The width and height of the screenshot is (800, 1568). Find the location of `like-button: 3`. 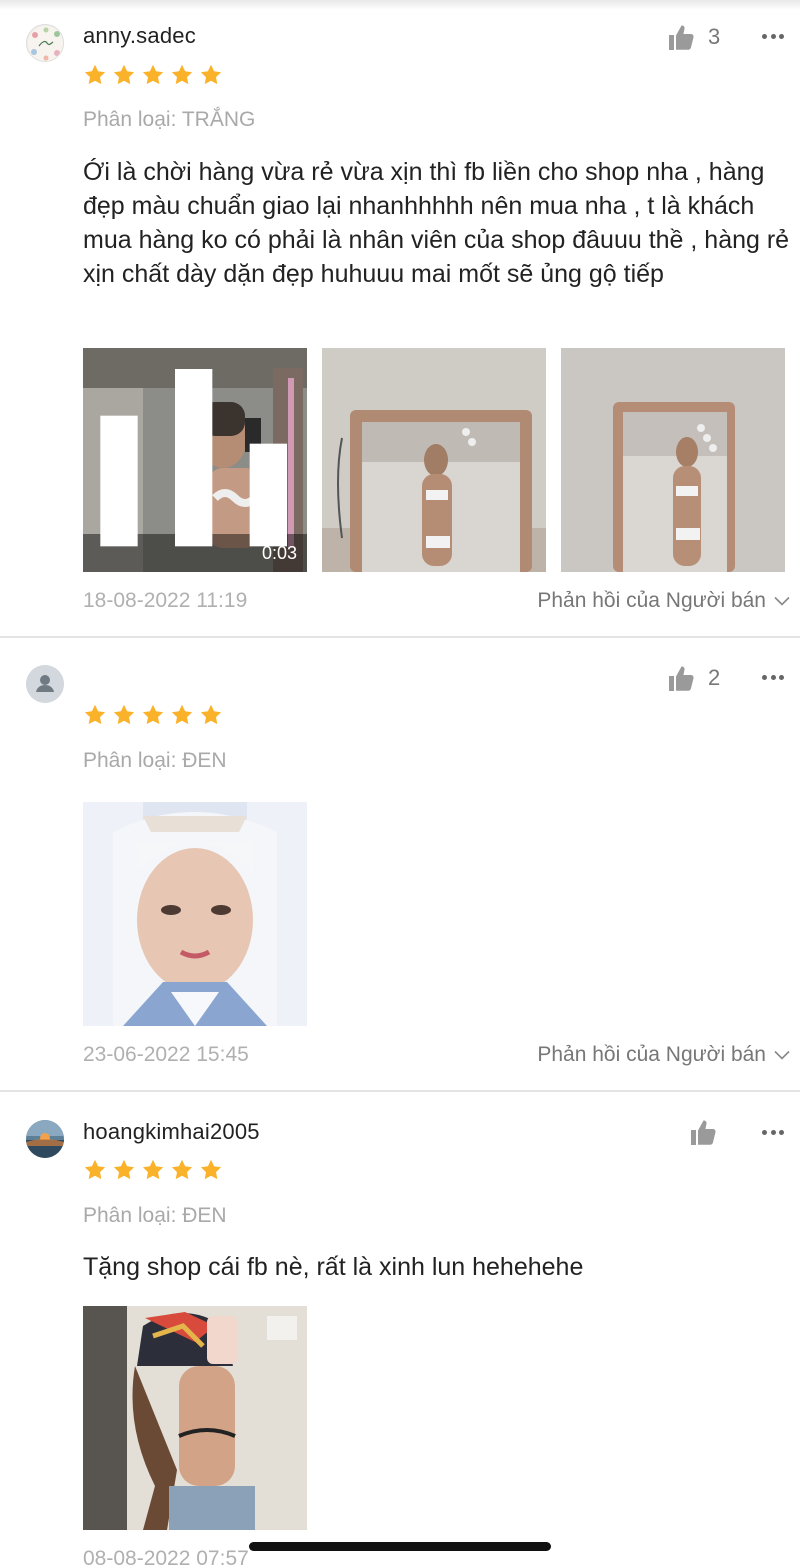

like-button: 3 is located at coordinates (693, 37).